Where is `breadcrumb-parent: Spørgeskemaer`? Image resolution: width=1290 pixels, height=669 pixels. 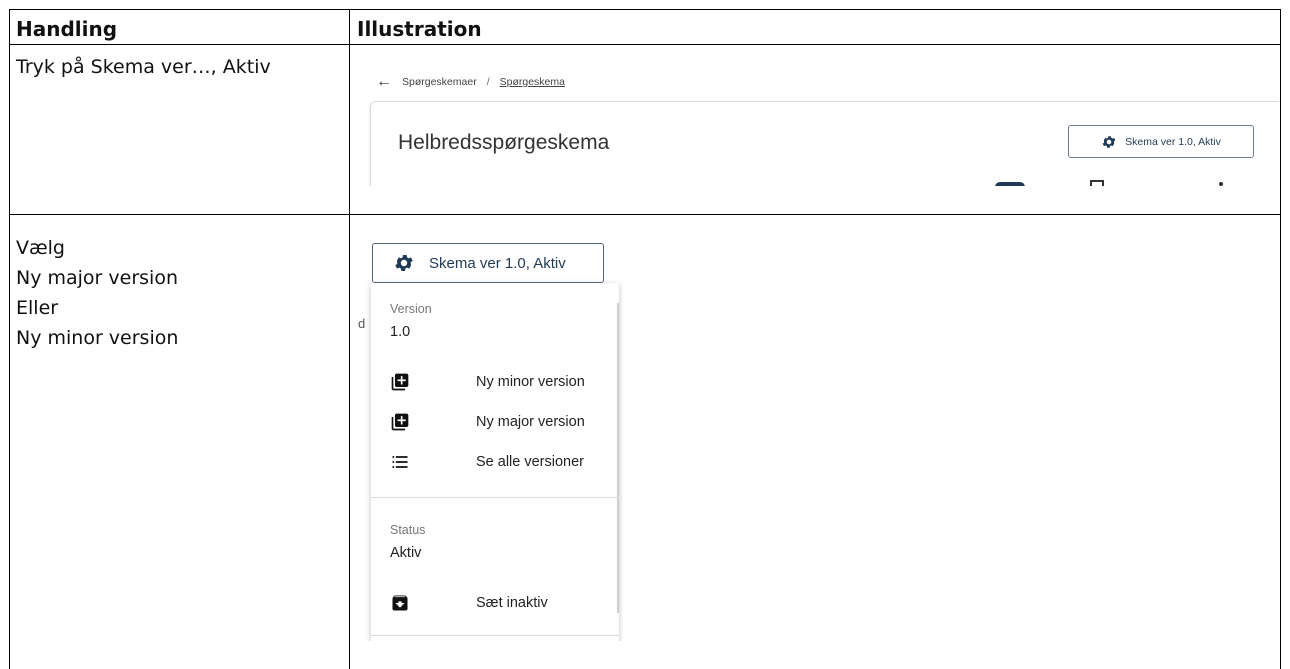 breadcrumb-parent: Spørgeskemaer is located at coordinates (439, 82).